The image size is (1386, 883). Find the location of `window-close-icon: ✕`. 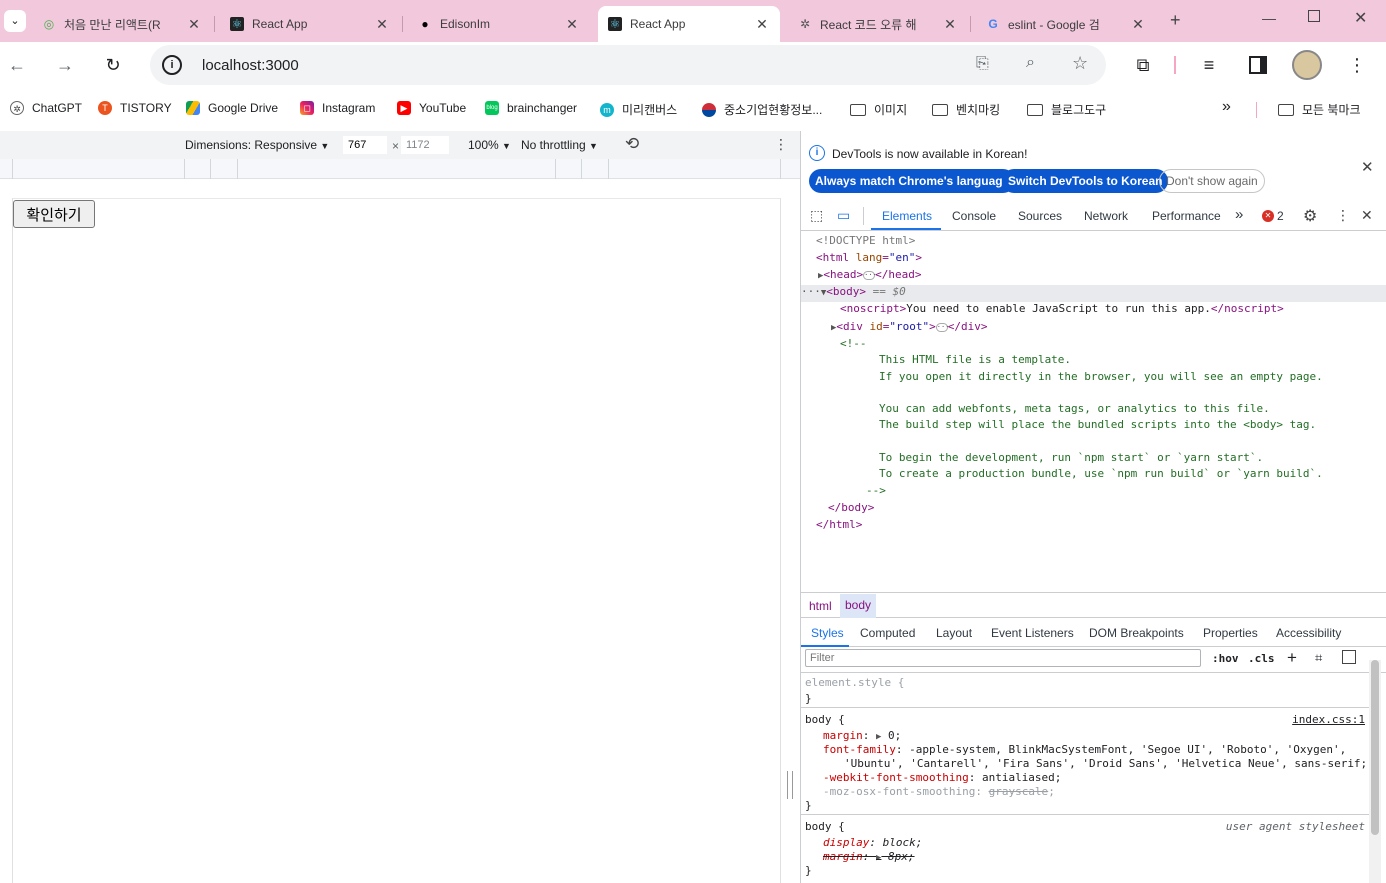

window-close-icon: ✕ is located at coordinates (1360, 18).